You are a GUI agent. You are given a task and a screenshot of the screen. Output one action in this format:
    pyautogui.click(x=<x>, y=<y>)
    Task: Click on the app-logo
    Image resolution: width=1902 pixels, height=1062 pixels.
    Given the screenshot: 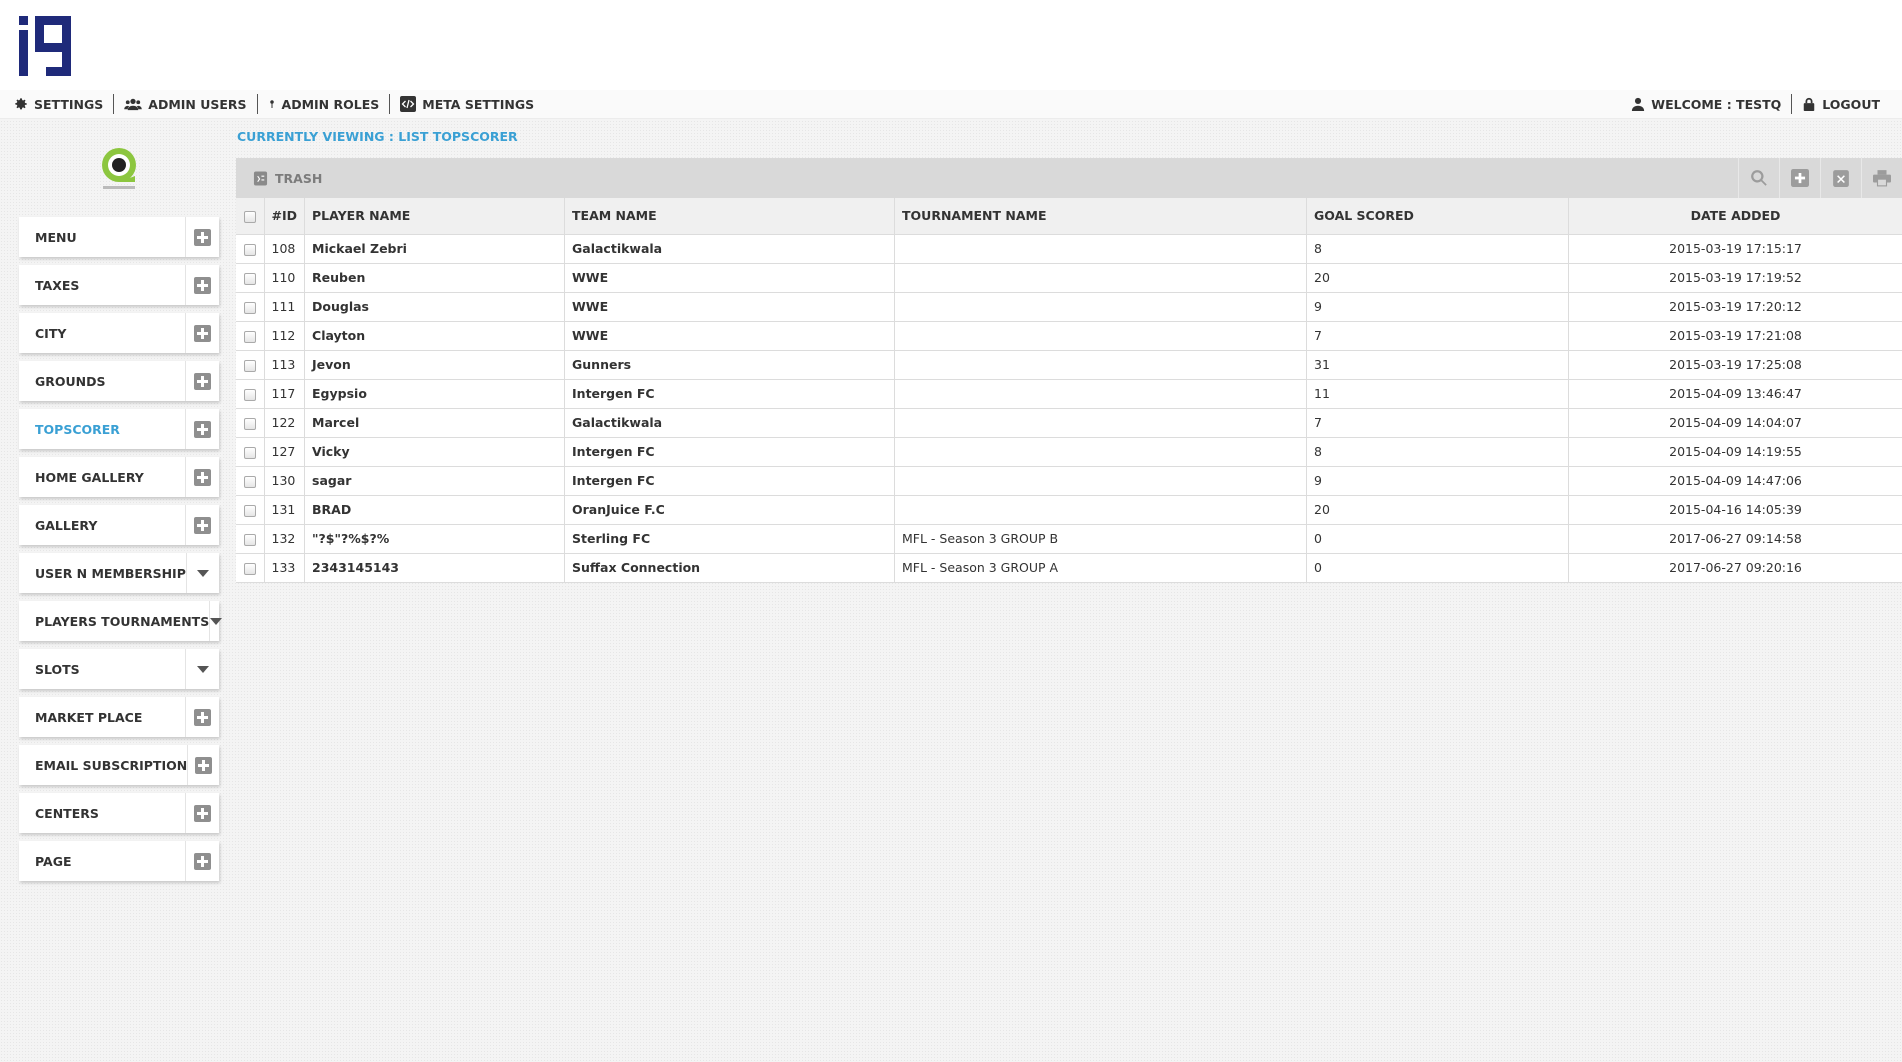 What is the action you would take?
    pyautogui.click(x=45, y=46)
    